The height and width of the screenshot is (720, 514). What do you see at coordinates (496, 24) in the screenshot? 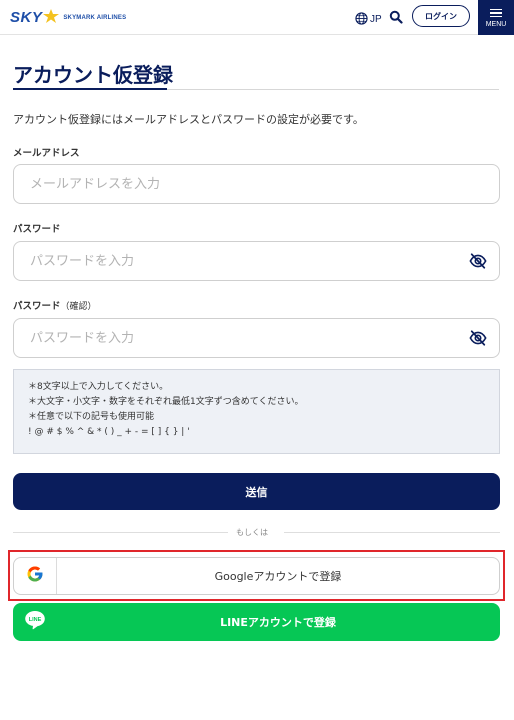
I see `menu-label: MENU` at bounding box center [496, 24].